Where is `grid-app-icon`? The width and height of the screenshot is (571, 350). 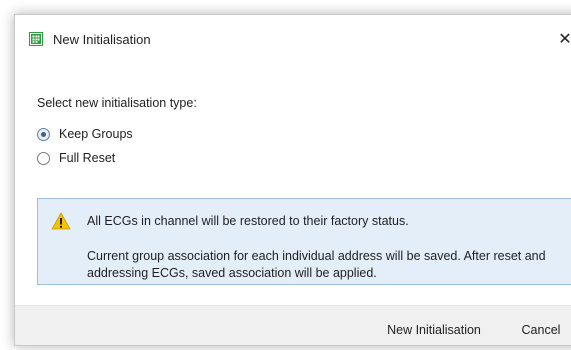
grid-app-icon is located at coordinates (36, 39).